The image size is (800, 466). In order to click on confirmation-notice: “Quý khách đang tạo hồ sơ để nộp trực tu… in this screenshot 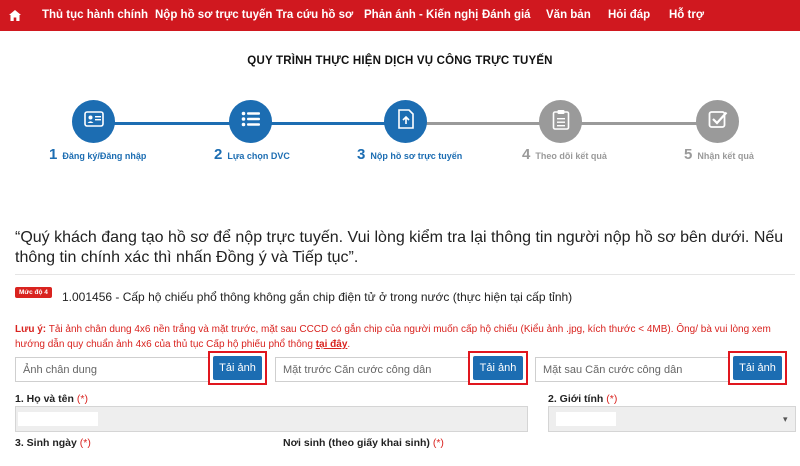, I will do `click(399, 247)`.